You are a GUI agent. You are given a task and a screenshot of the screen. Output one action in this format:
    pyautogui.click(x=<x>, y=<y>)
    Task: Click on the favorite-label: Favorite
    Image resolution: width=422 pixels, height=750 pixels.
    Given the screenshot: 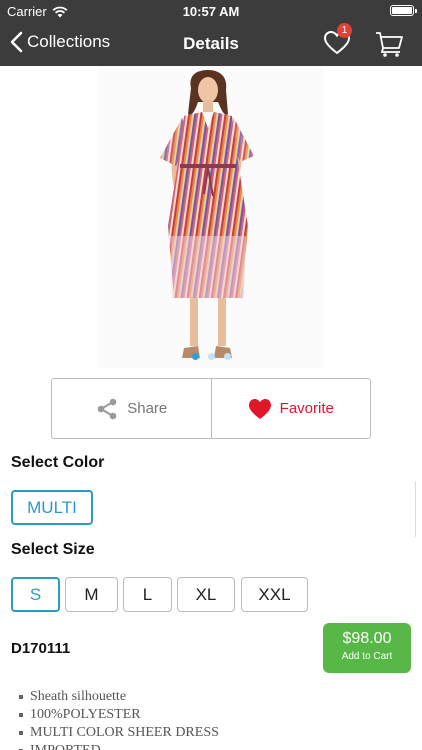 What is the action you would take?
    pyautogui.click(x=306, y=408)
    